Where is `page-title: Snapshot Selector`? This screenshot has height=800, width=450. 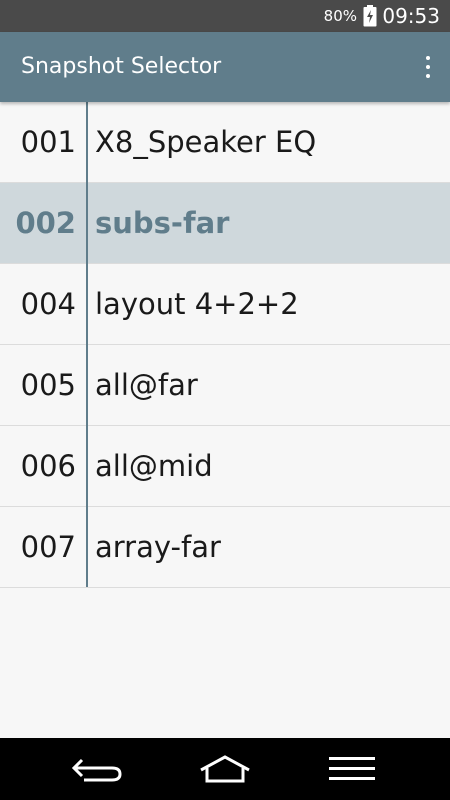
page-title: Snapshot Selector is located at coordinates (121, 66).